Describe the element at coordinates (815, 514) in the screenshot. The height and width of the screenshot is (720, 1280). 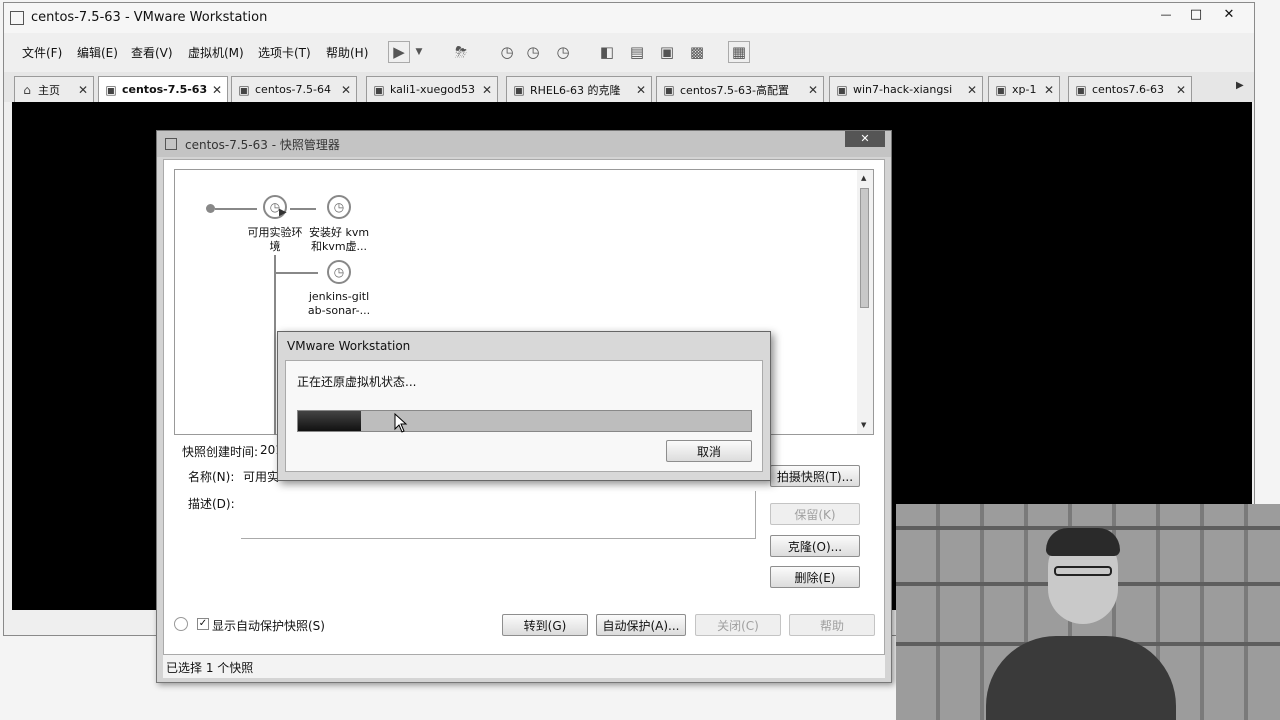
I see `keep-button: 保留(K)` at that location.